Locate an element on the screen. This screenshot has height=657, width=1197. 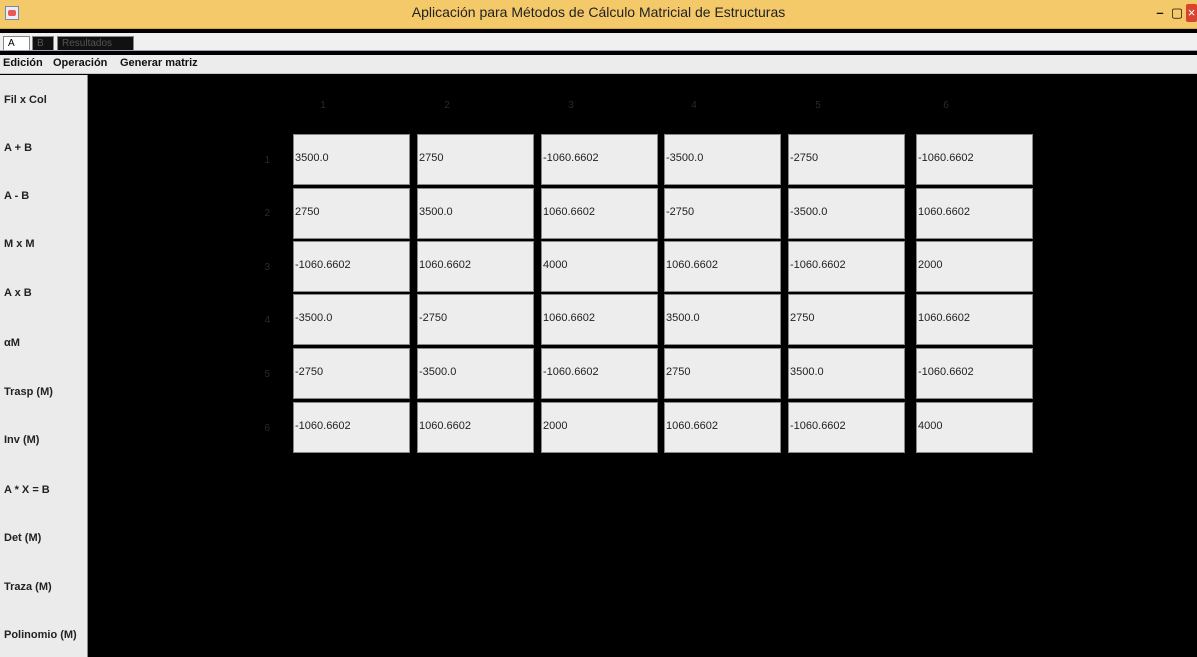
trace-button: Traza (M) is located at coordinates (43, 587).